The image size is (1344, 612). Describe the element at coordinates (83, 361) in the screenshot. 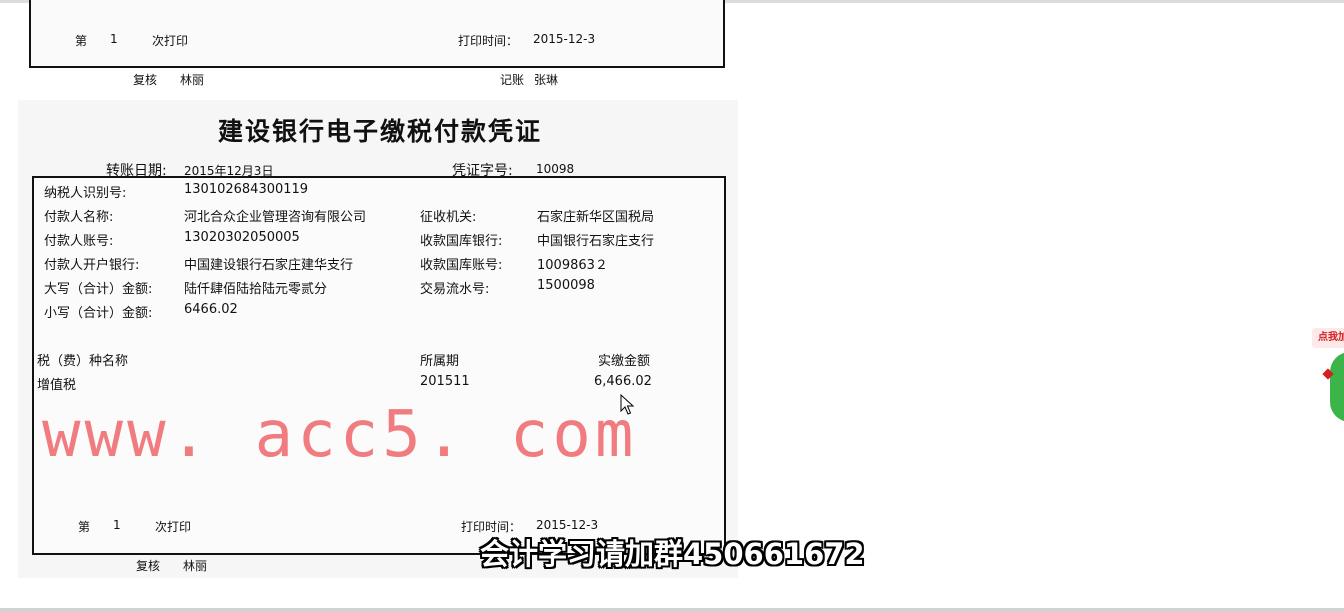

I see `table-header-tax-type: 税（费）种名称` at that location.